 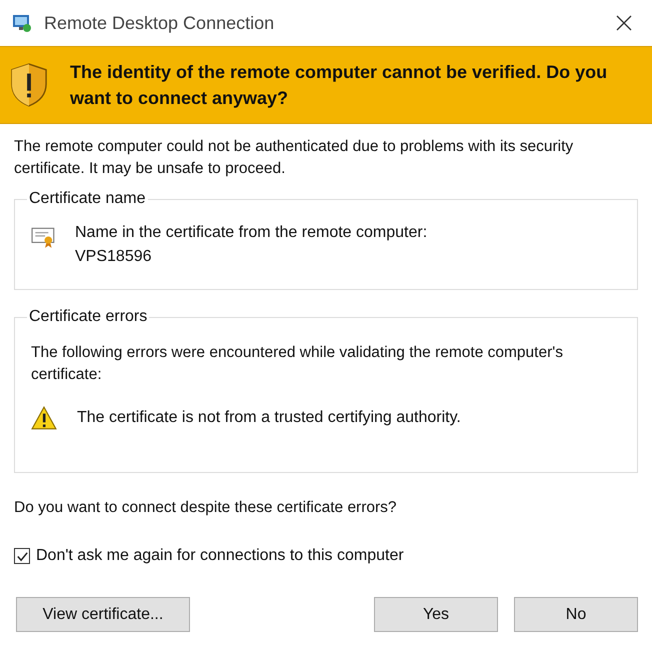 I want to click on banner-text: The identity of the remote computer cannot be verified. Do you want to connect anyway?, so click(x=339, y=85).